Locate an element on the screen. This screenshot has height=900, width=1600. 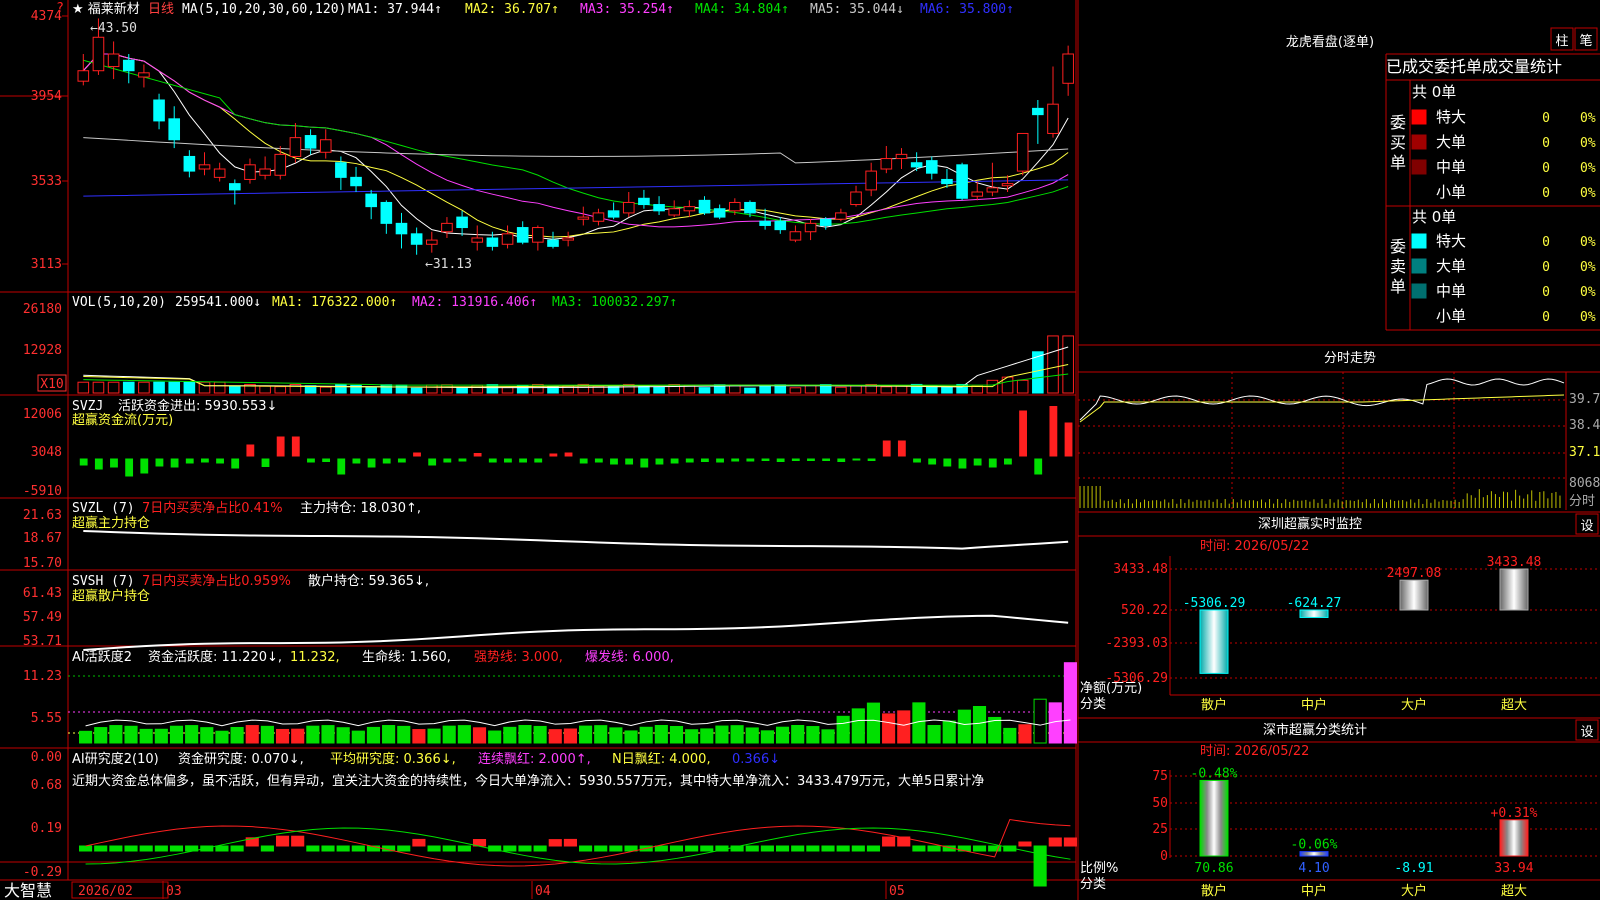
intraday-price-line is located at coordinates (1322, 399).